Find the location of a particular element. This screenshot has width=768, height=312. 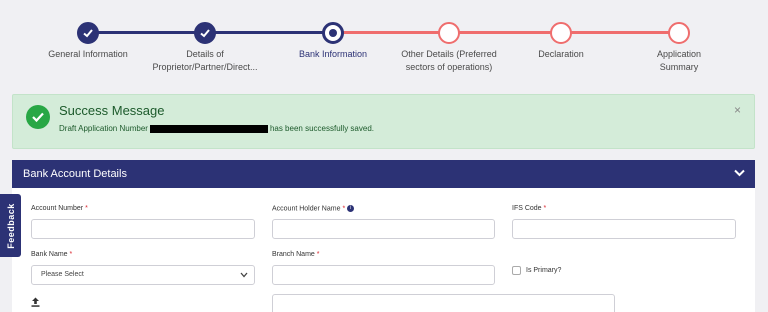

bank-account-panel-header: Bank Account Details is located at coordinates (383, 174).